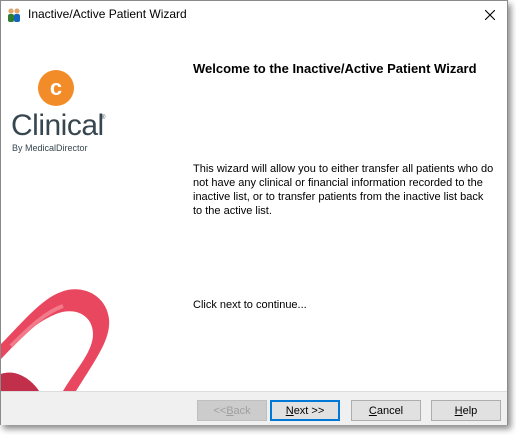  I want to click on button-bar: << Back Next >> Cancel Help, so click(254, 408).